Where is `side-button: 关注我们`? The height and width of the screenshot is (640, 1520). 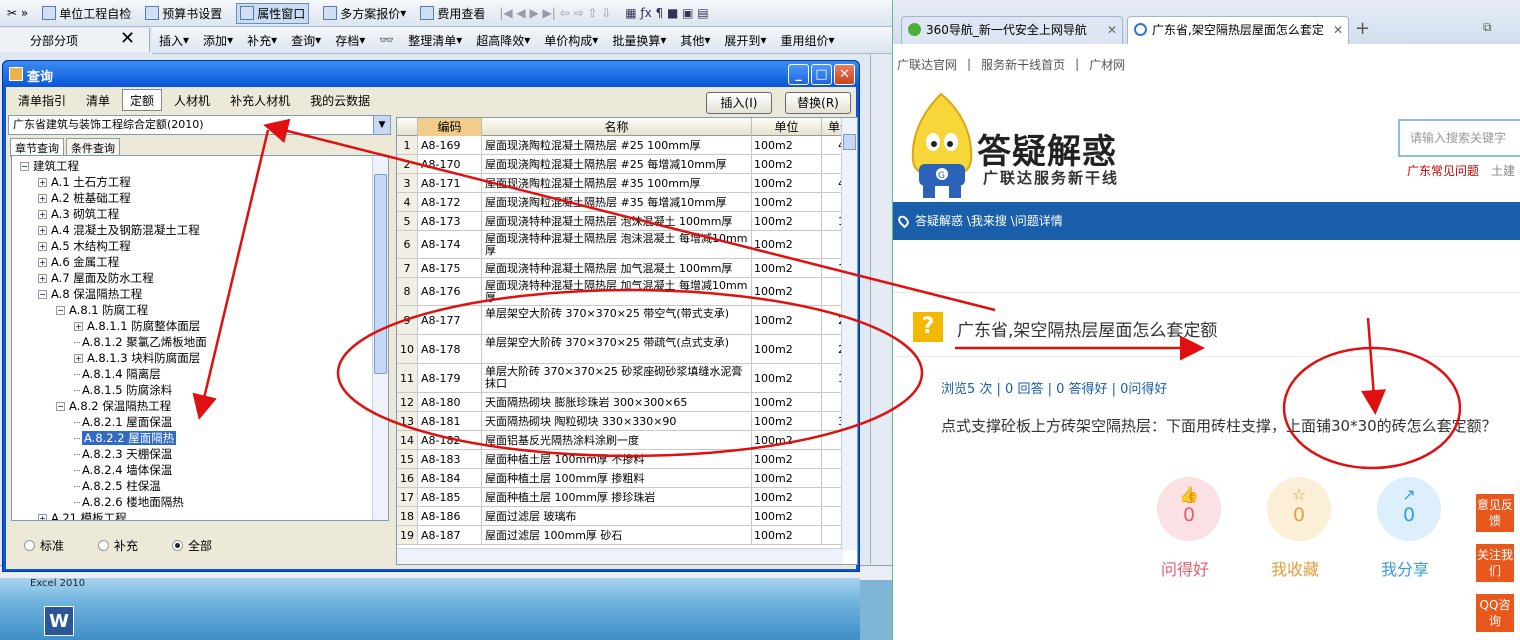 side-button: 关注我们 is located at coordinates (1495, 563).